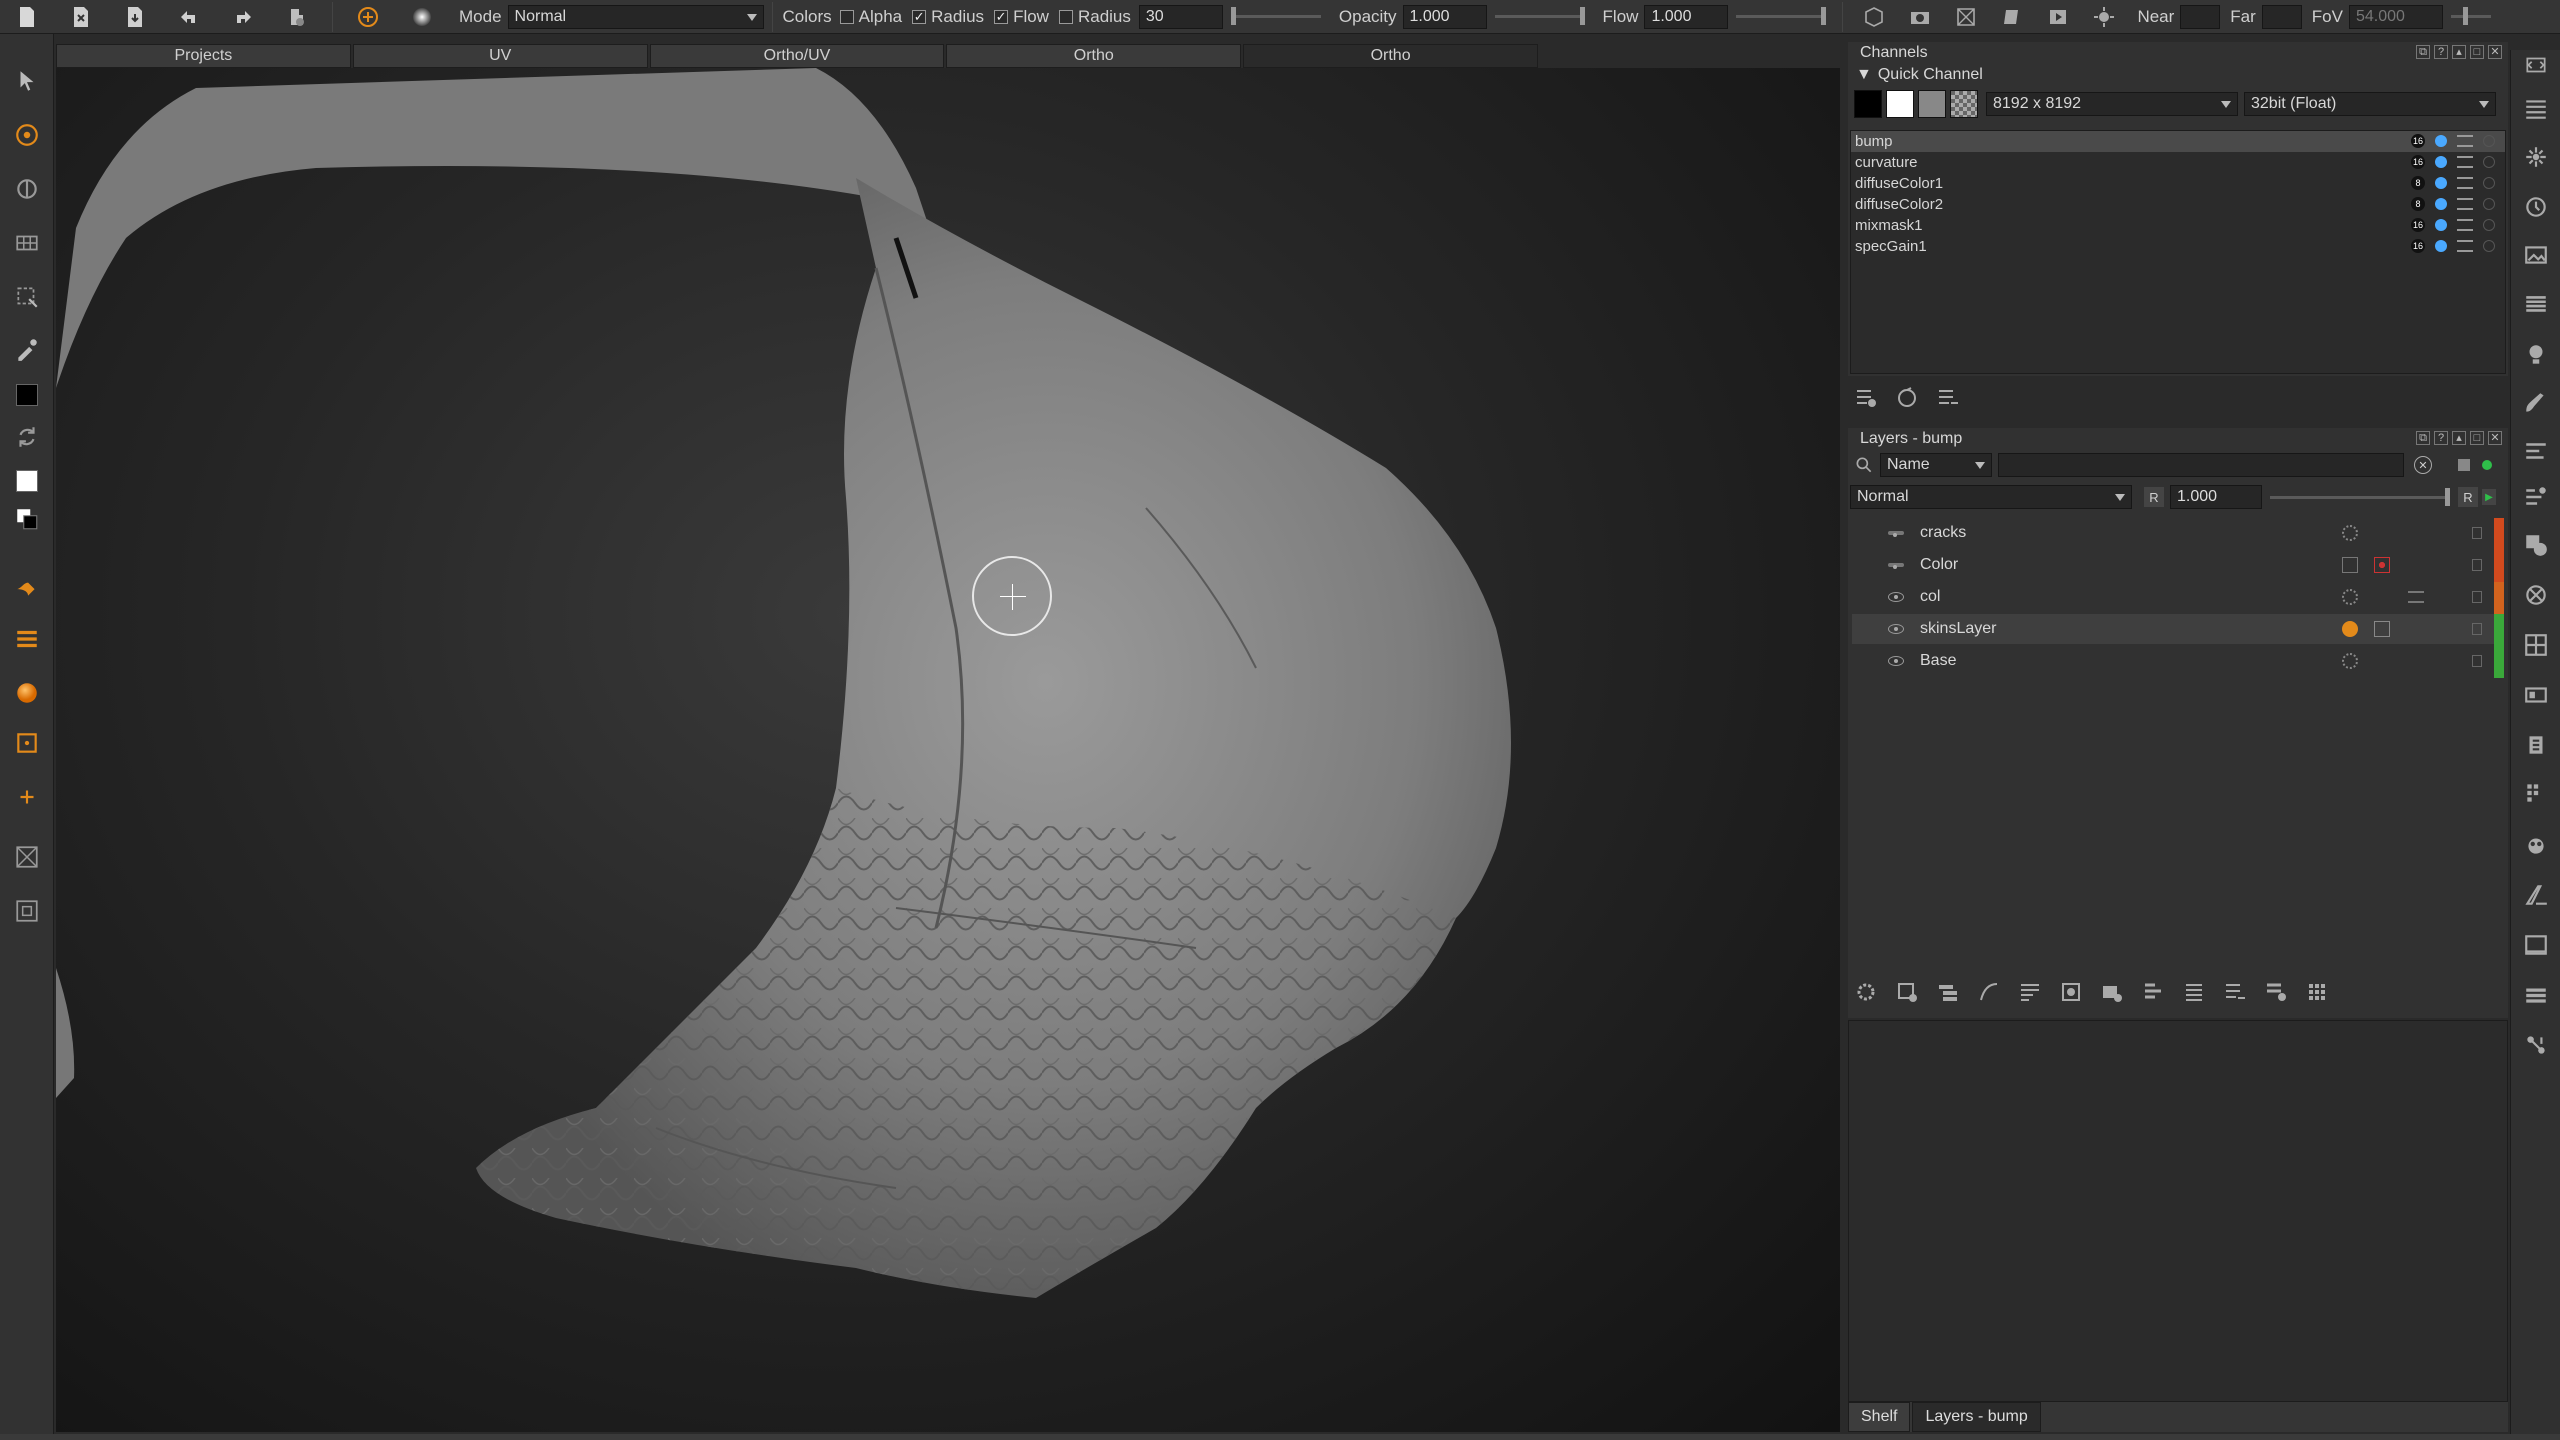 The height and width of the screenshot is (1440, 2560). I want to click on radius-checkbox: ✓, so click(919, 16).